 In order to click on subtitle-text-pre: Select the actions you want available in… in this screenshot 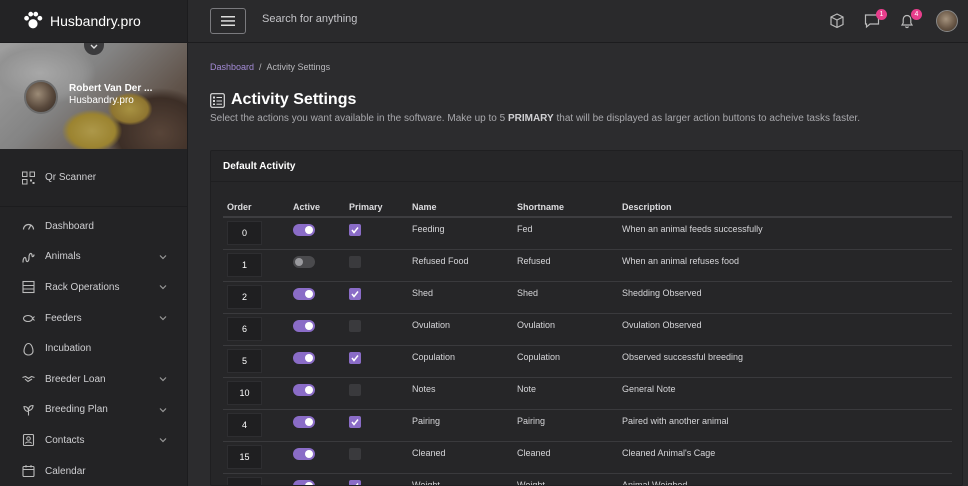, I will do `click(359, 118)`.